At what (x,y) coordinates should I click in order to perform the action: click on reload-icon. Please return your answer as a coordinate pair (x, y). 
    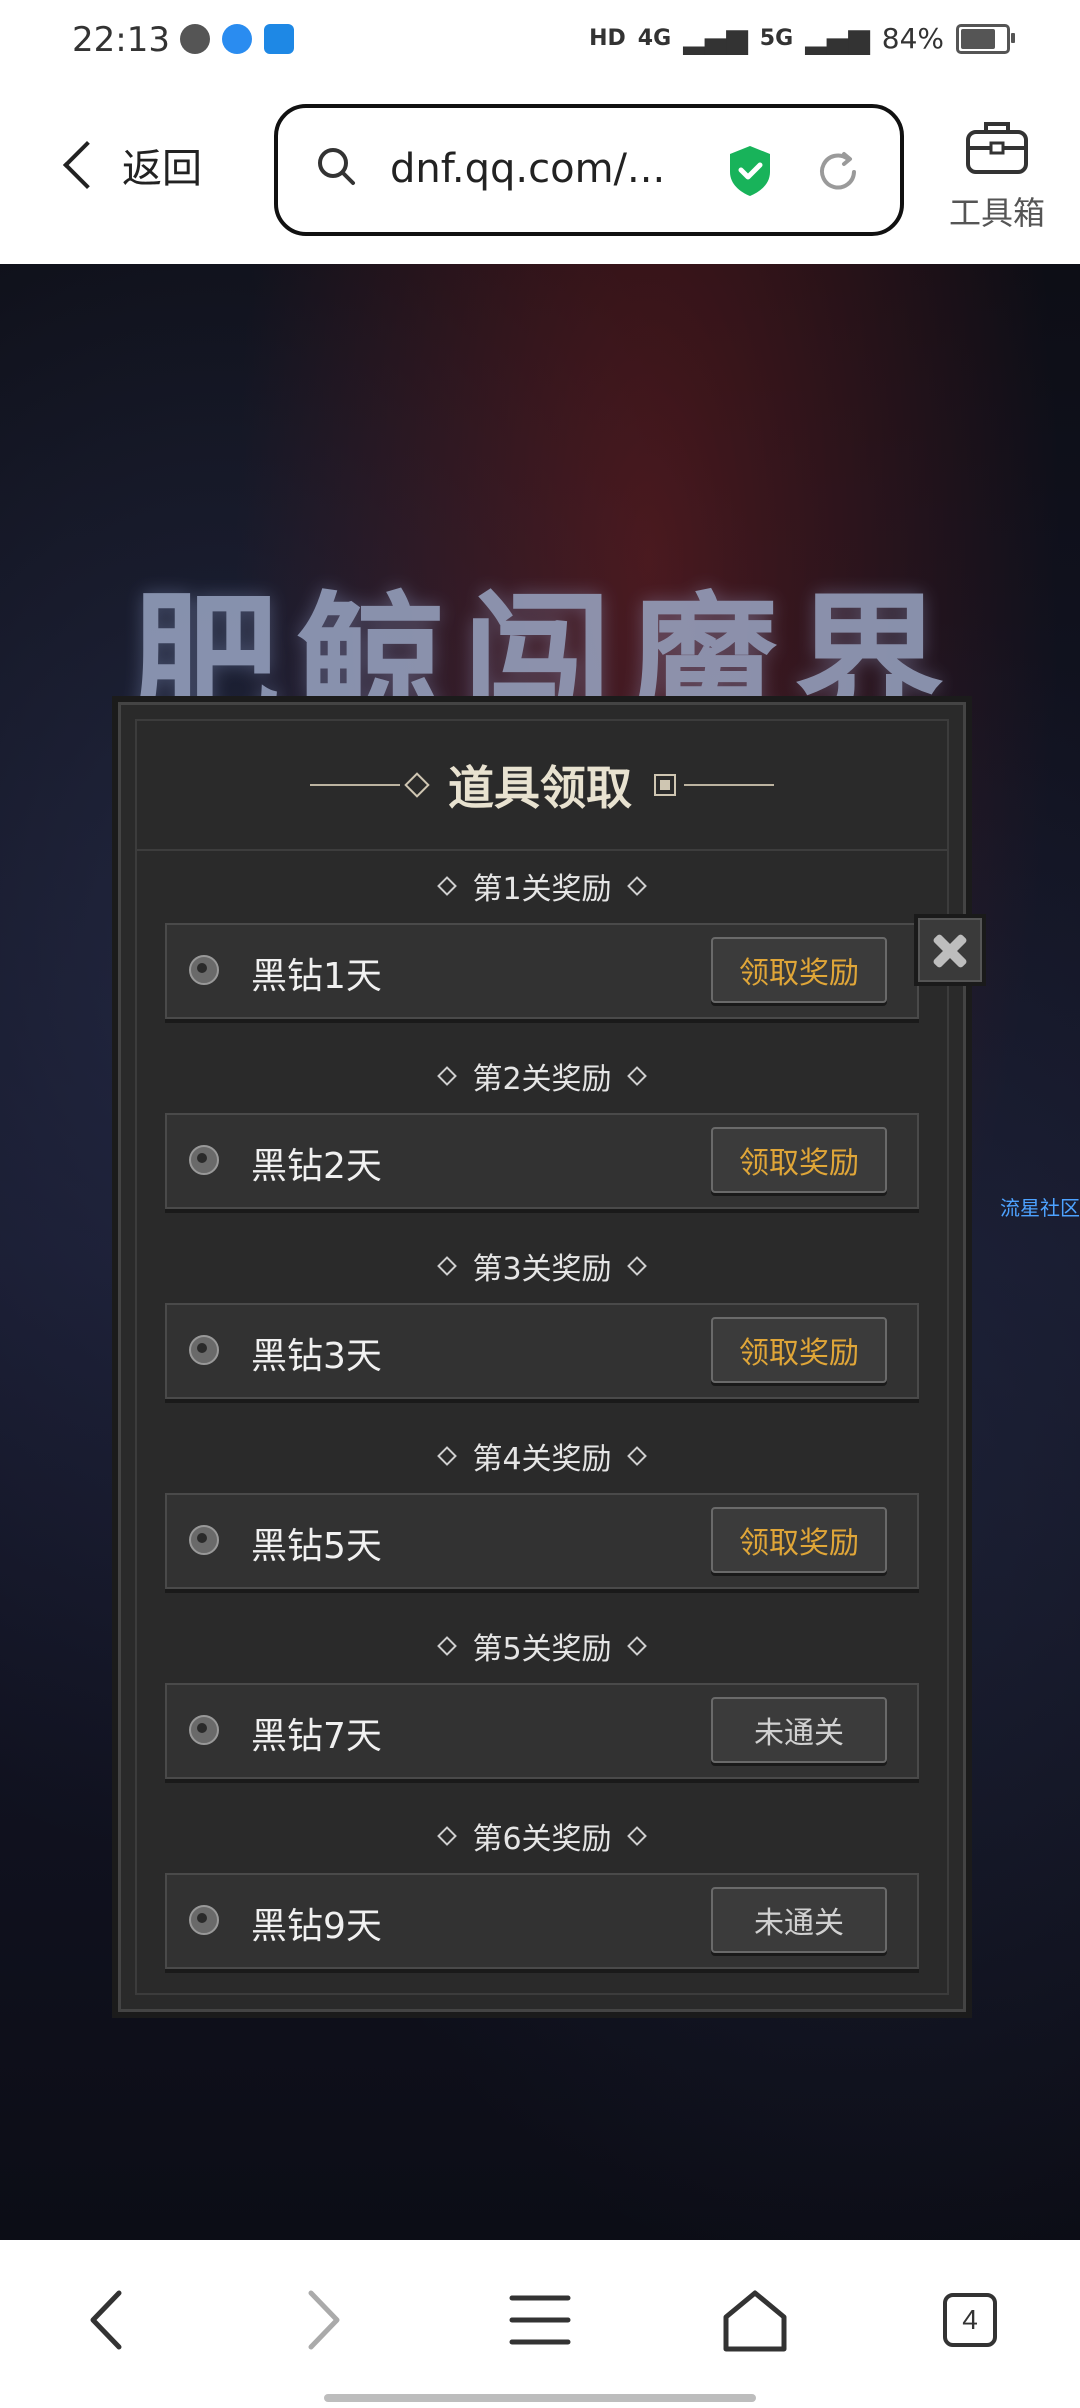
    Looking at the image, I should click on (838, 172).